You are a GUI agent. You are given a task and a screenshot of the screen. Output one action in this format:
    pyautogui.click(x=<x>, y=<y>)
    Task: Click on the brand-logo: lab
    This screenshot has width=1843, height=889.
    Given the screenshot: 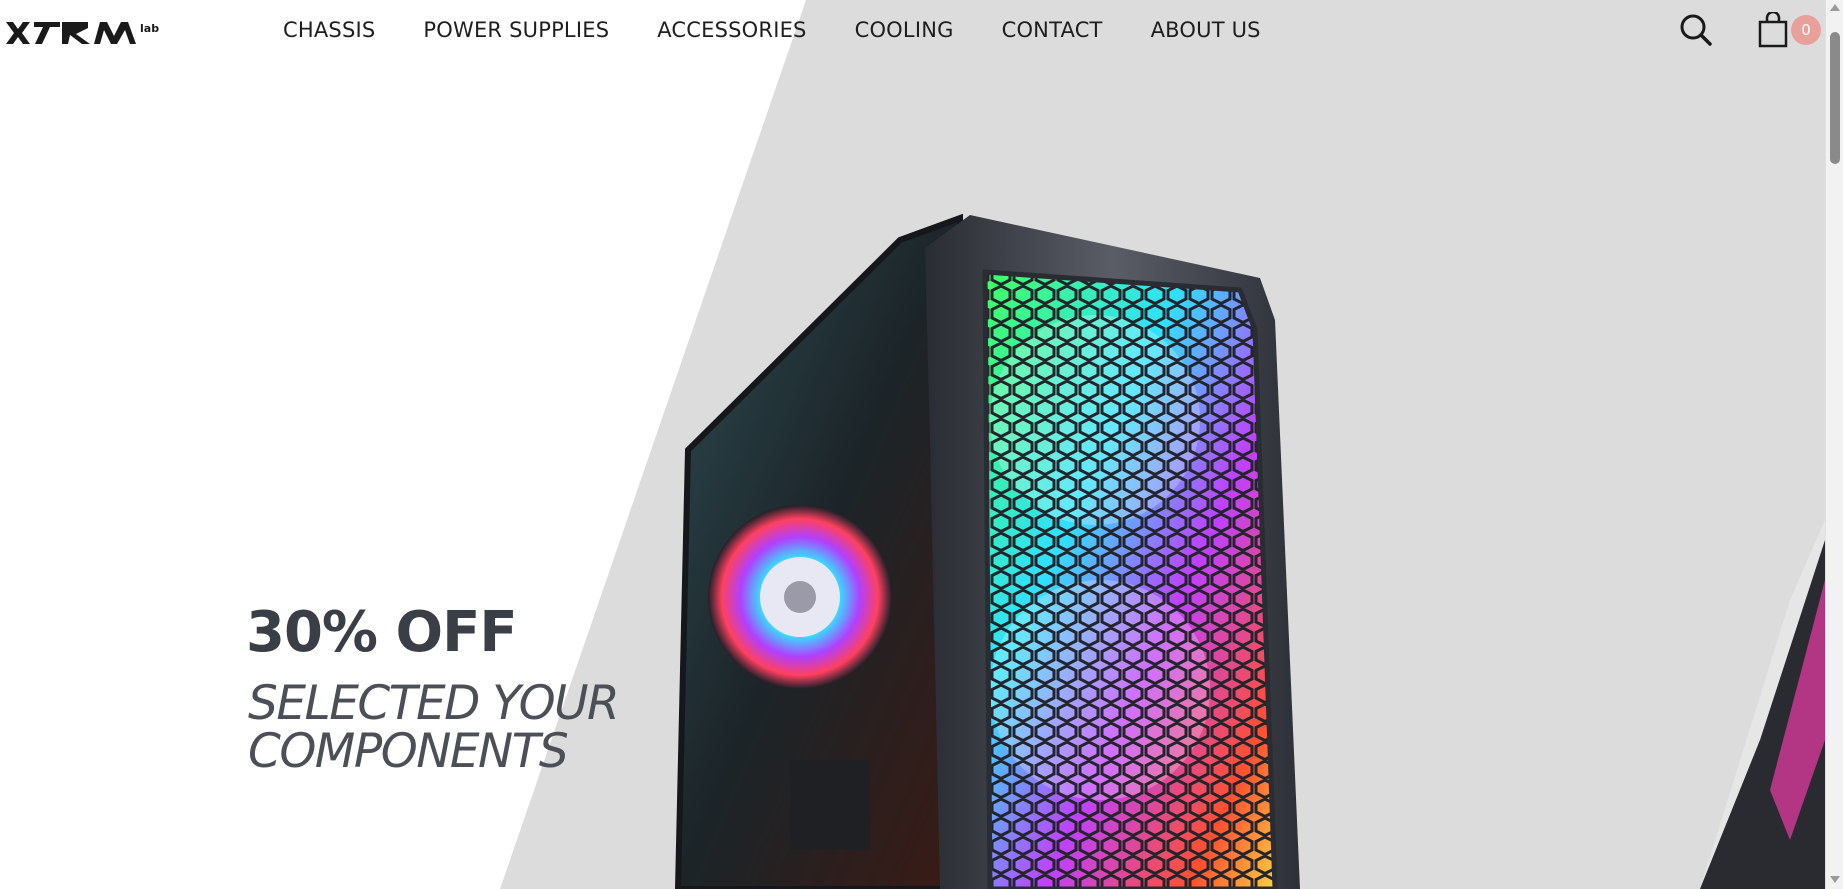 What is the action you would take?
    pyautogui.click(x=84, y=31)
    